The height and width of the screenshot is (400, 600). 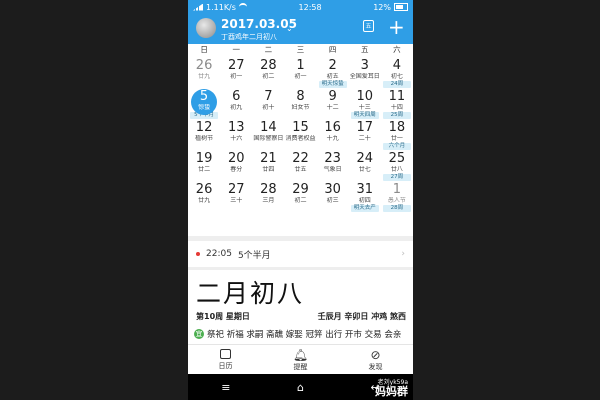 I want to click on day-cell: 14 国际警察日, so click(x=268, y=134).